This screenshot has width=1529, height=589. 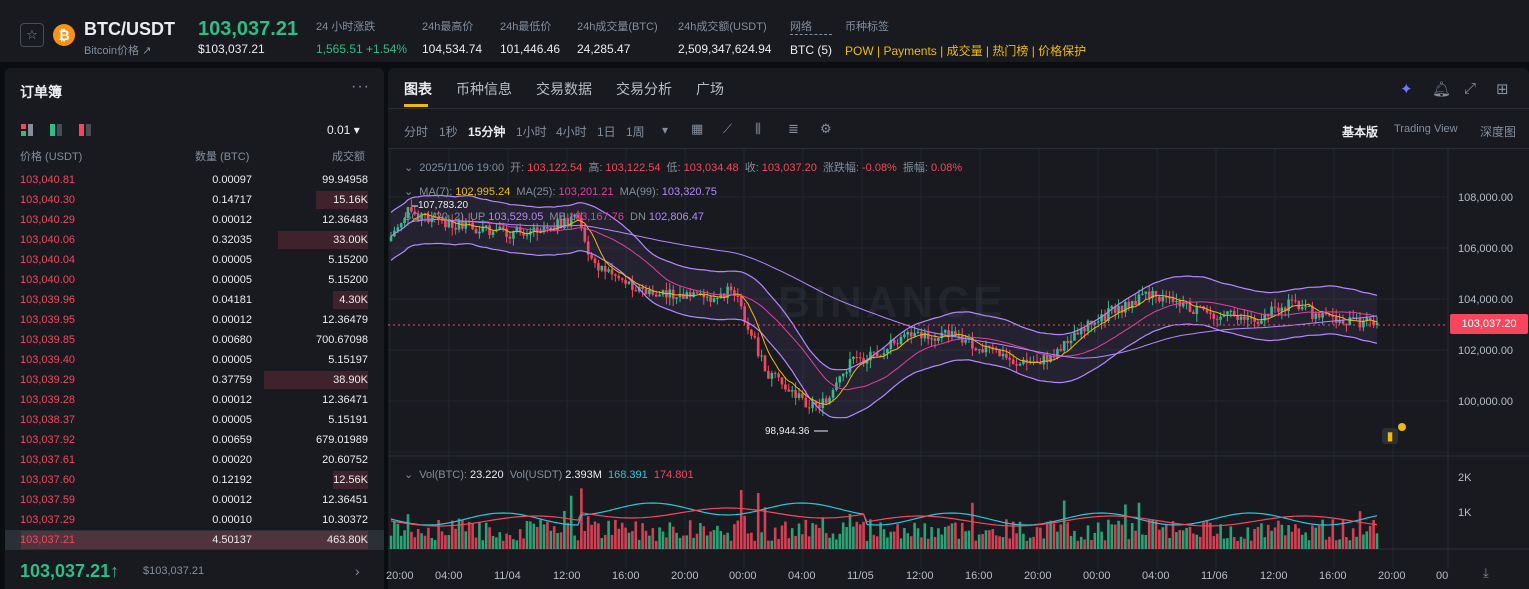 I want to click on ai-sparkle-icon: ✦, so click(x=1406, y=89).